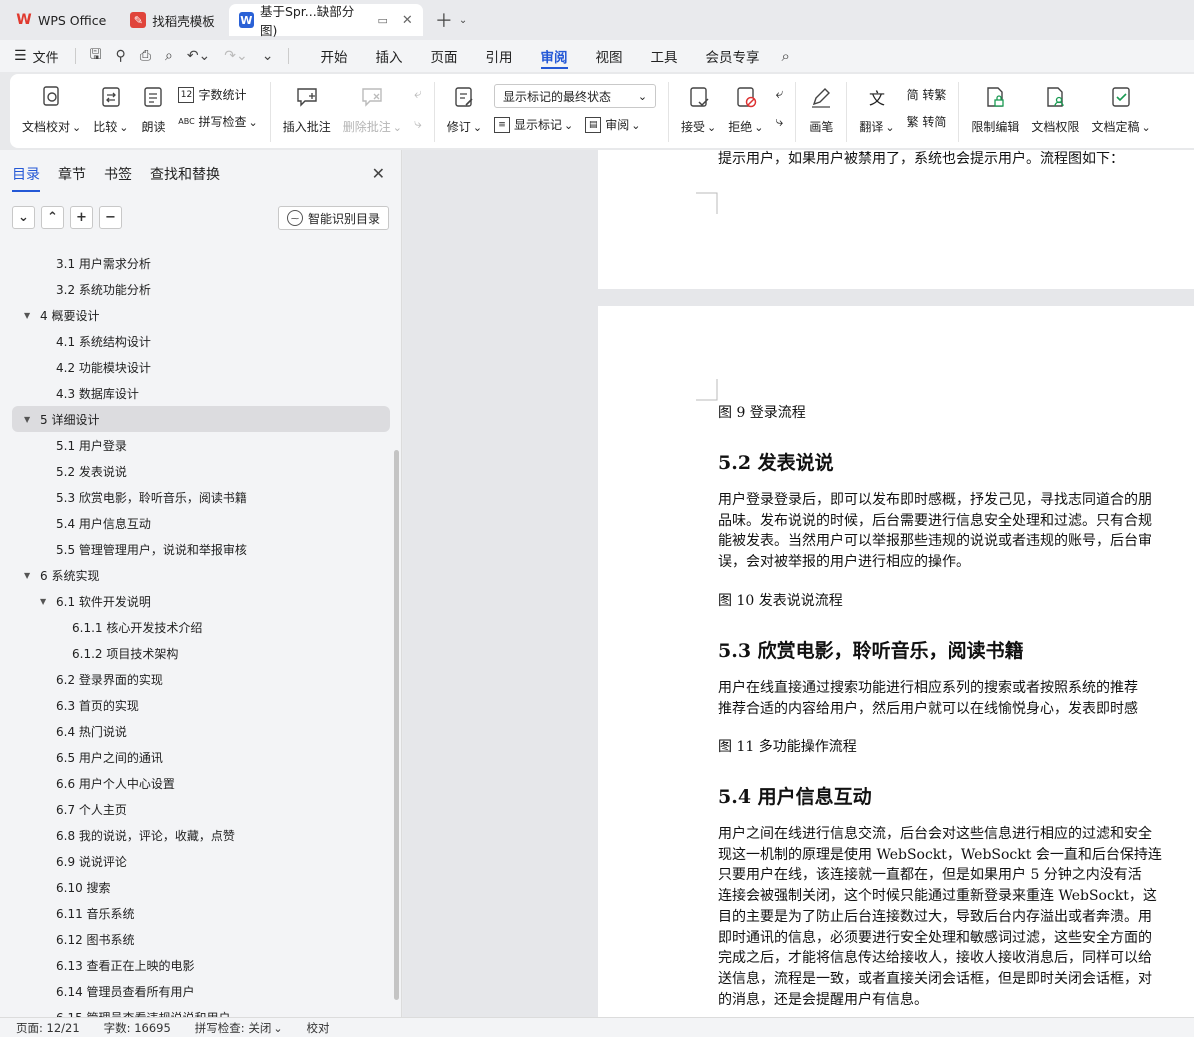  Describe the element at coordinates (201, 393) in the screenshot. I see `toc-item: 4.3 数据库设计` at that location.